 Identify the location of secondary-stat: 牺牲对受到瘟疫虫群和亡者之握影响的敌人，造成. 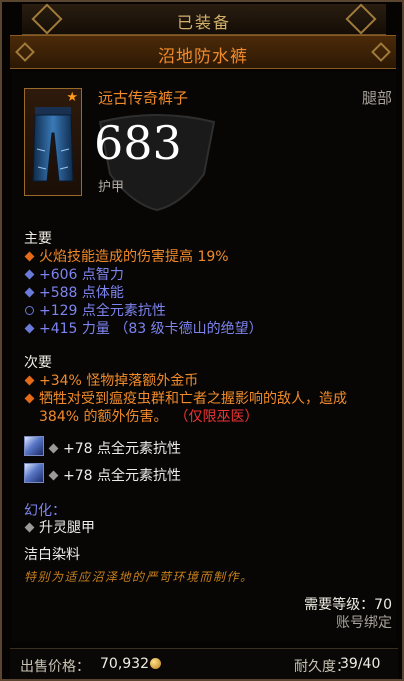
(185, 398).